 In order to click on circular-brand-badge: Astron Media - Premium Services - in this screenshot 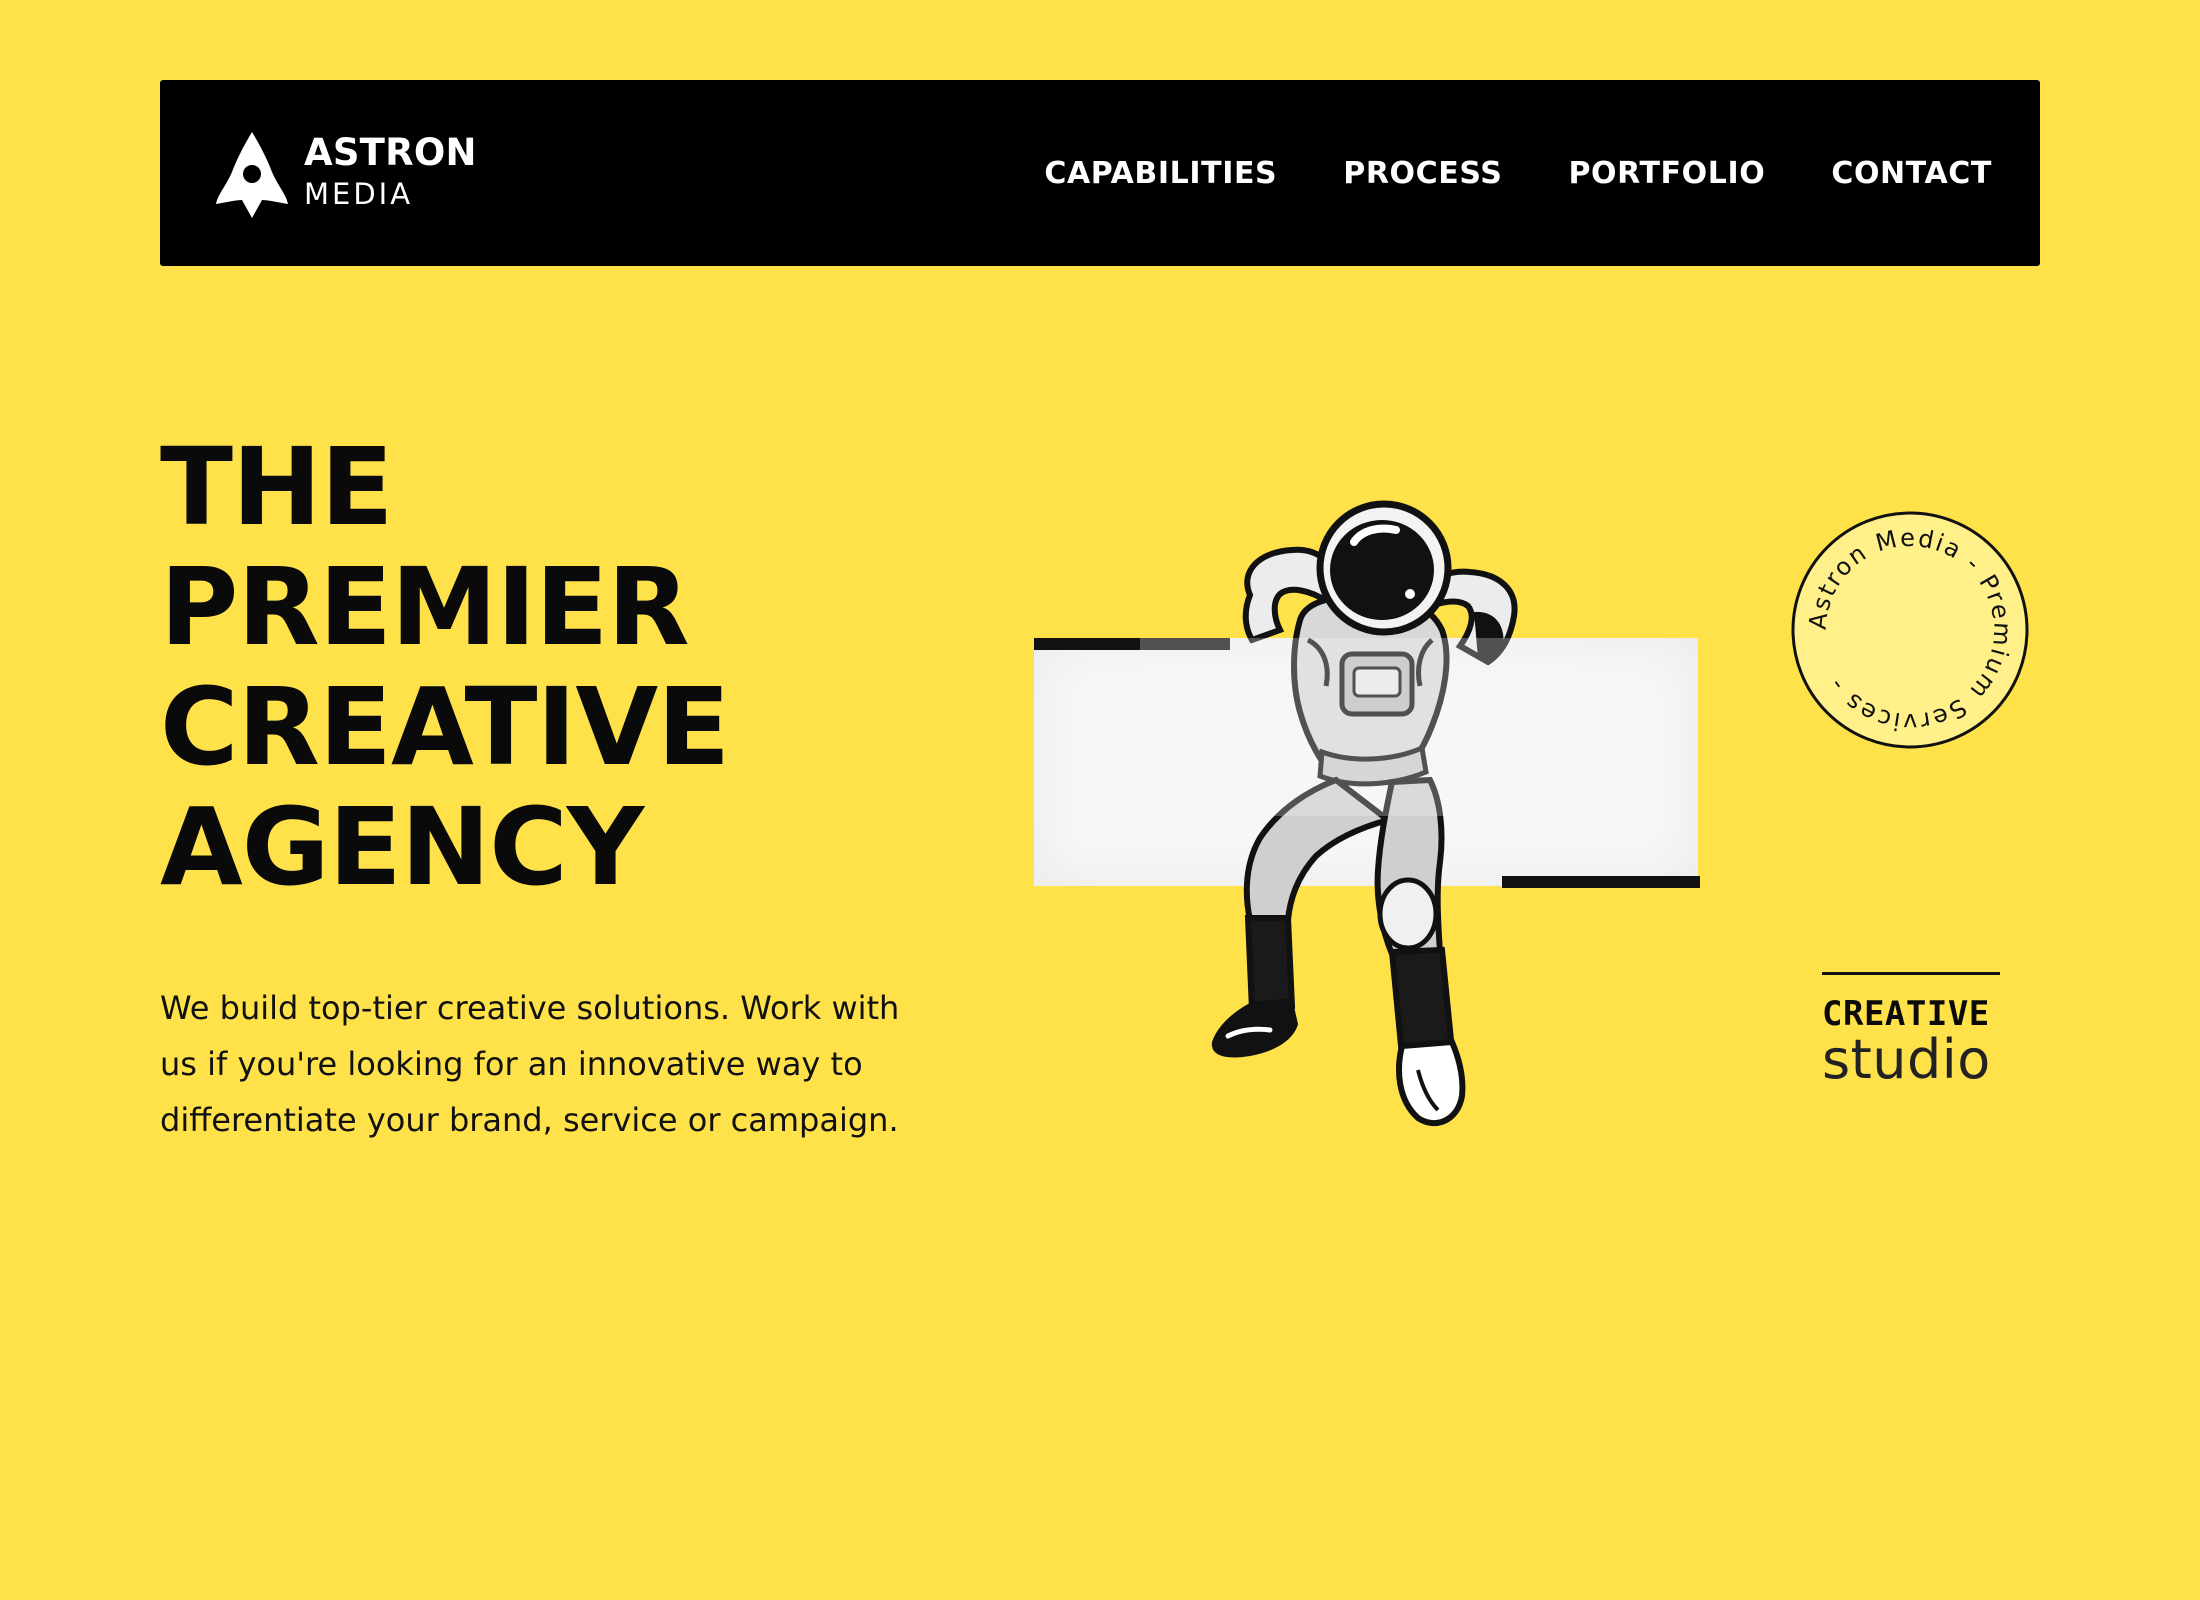, I will do `click(1910, 630)`.